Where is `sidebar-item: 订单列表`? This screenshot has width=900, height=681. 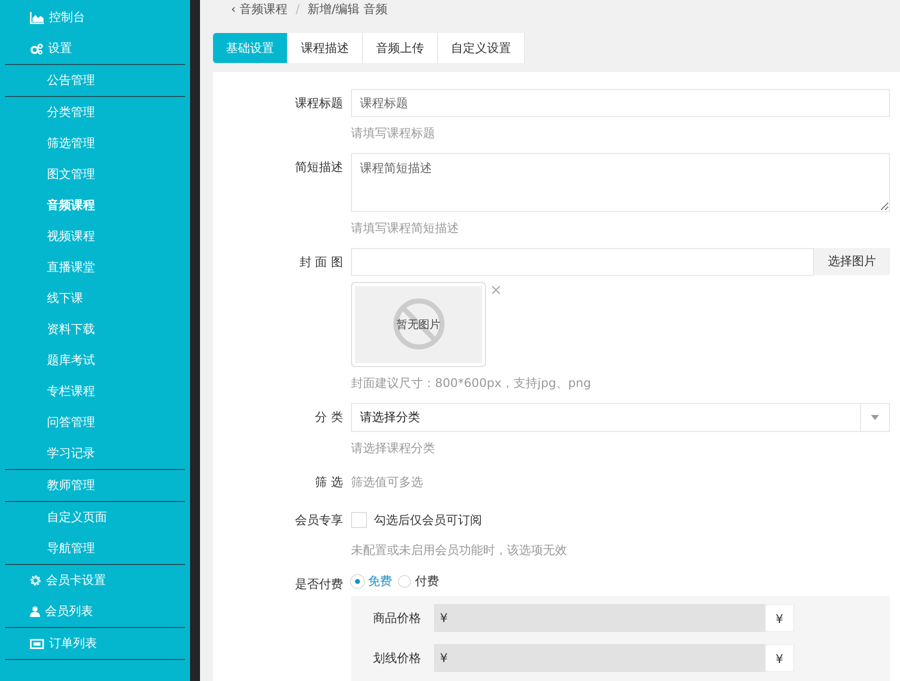
sidebar-item: 订单列表 is located at coordinates (95, 643).